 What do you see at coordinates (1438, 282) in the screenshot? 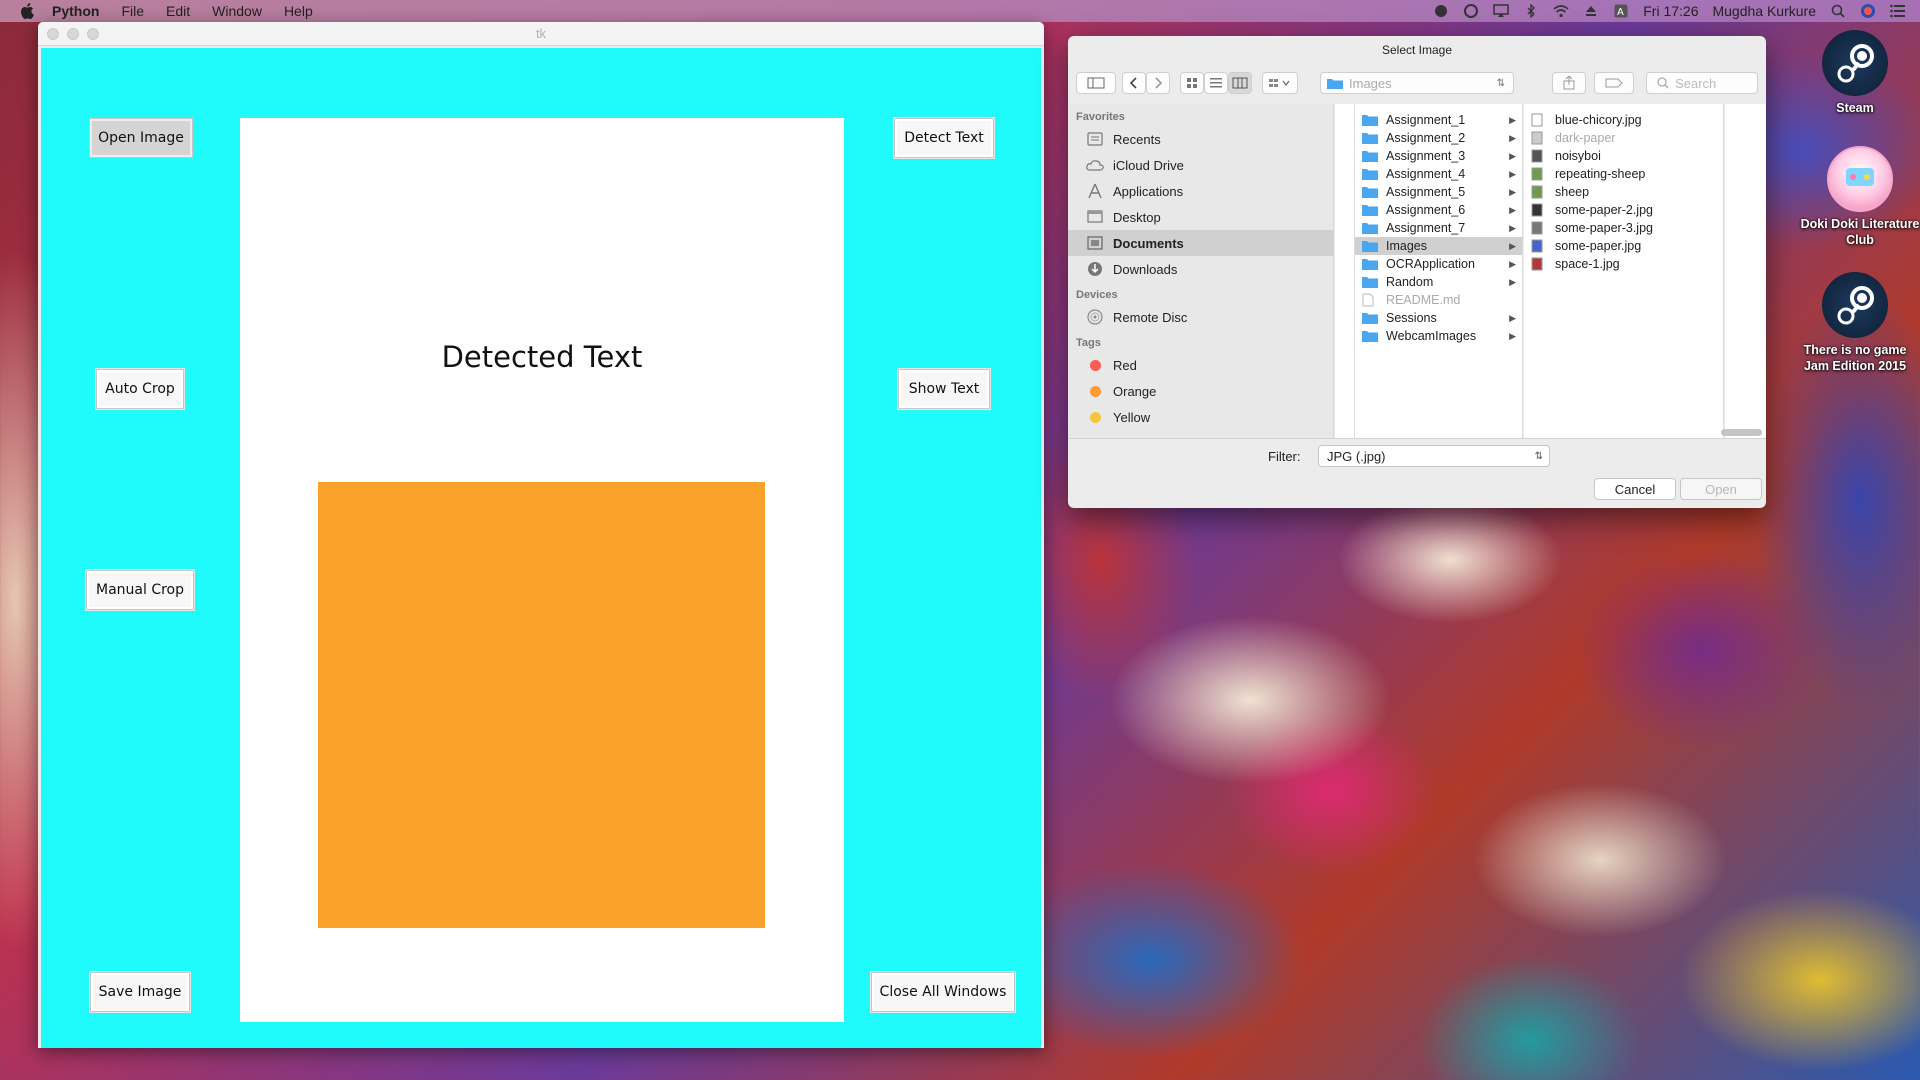
I see `folder-item: Random ▶` at bounding box center [1438, 282].